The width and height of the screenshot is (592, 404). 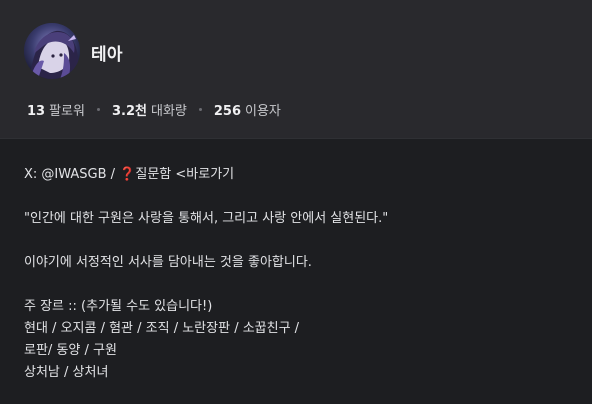 I want to click on stat-conversations: 3.2천 대화량, so click(x=149, y=109).